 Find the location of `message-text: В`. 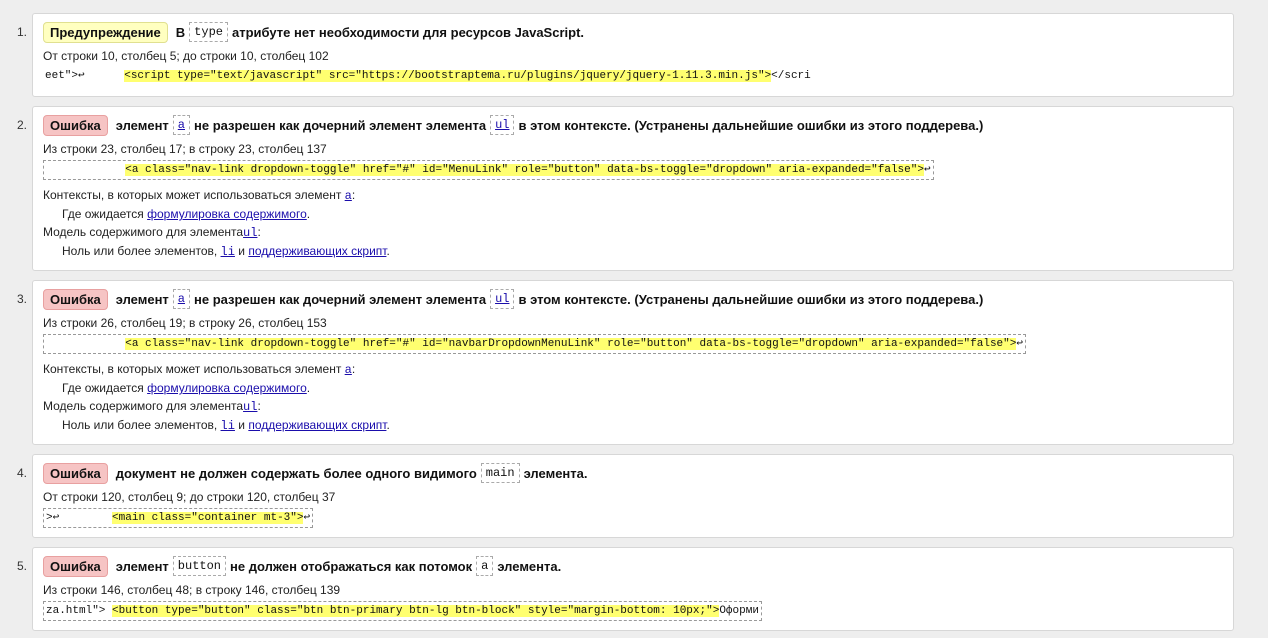

message-text: В is located at coordinates (180, 32).